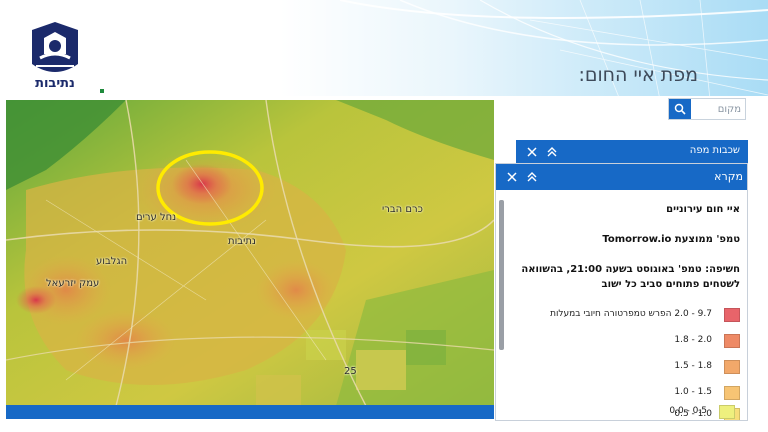 This screenshot has width=768, height=432. I want to click on legend-panel-header: מקרא, so click(621, 177).